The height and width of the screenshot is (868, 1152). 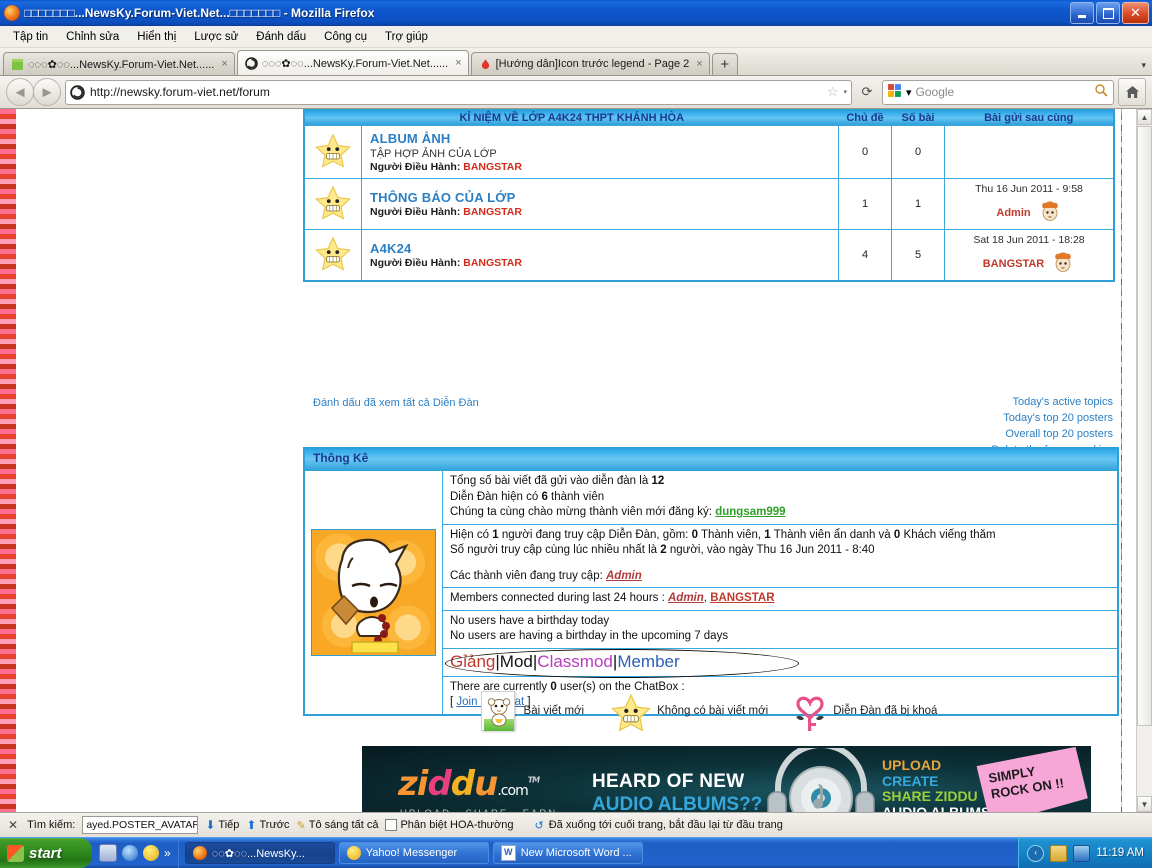 What do you see at coordinates (532, 711) in the screenshot?
I see `legend-item-new-posts: Bài viết mới` at bounding box center [532, 711].